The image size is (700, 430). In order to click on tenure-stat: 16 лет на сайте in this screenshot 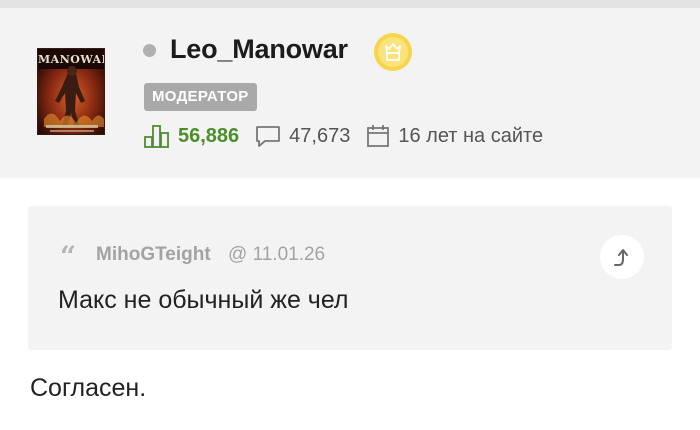, I will do `click(454, 136)`.